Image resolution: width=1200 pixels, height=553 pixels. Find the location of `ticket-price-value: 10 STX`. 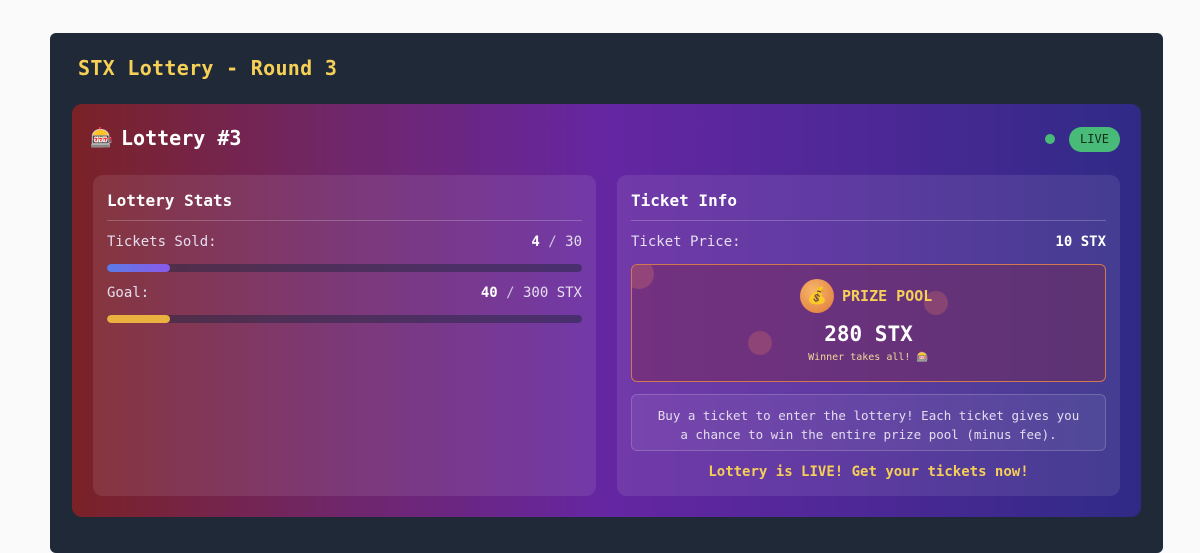

ticket-price-value: 10 STX is located at coordinates (1080, 242).